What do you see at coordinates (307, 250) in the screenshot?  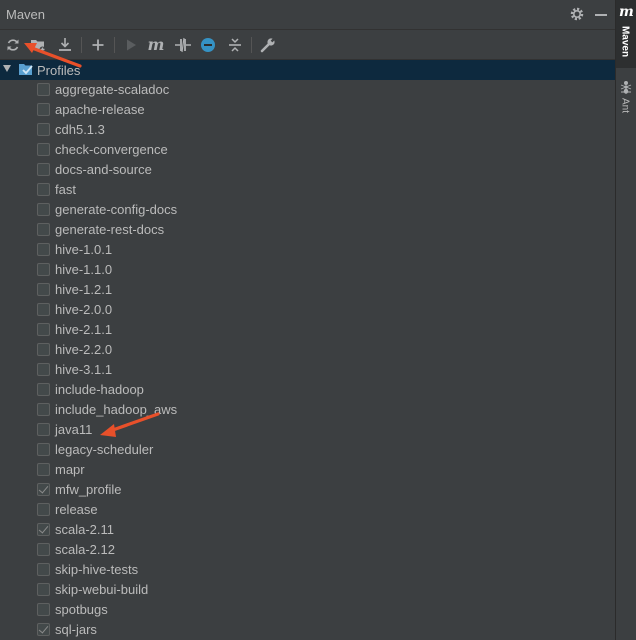 I see `profile-row: hive-1.0.1` at bounding box center [307, 250].